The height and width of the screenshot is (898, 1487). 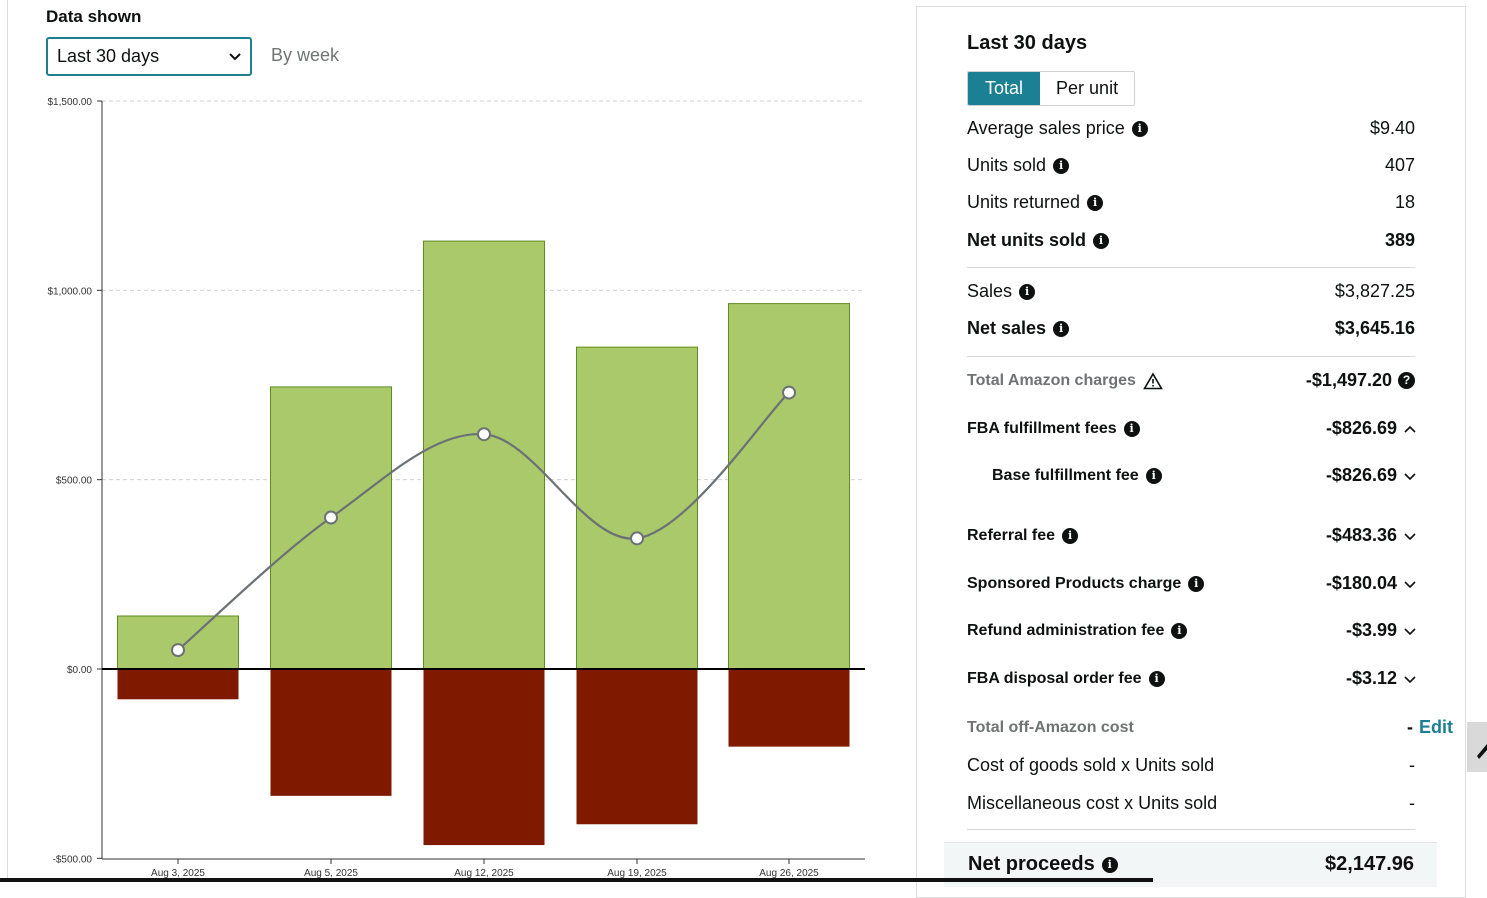 I want to click on net-units-value: 389, so click(x=1399, y=240).